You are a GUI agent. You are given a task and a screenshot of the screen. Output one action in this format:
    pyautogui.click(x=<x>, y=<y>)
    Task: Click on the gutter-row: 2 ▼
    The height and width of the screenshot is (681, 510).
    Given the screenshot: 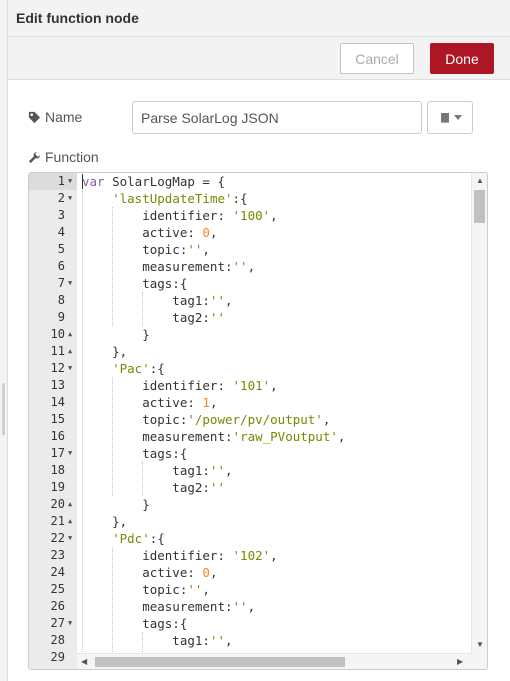 What is the action you would take?
    pyautogui.click(x=53, y=198)
    